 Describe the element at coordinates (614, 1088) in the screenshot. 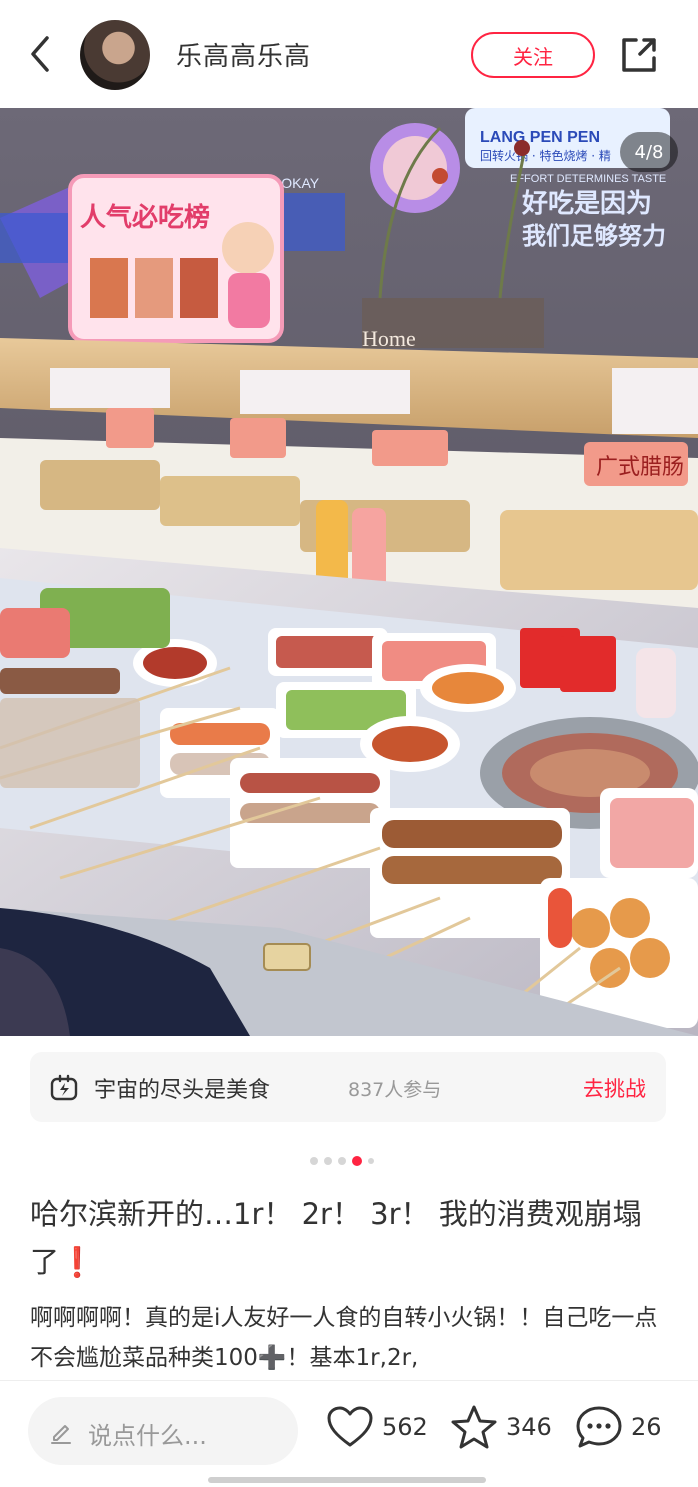

I see `challenge-action-button: 去挑战` at that location.